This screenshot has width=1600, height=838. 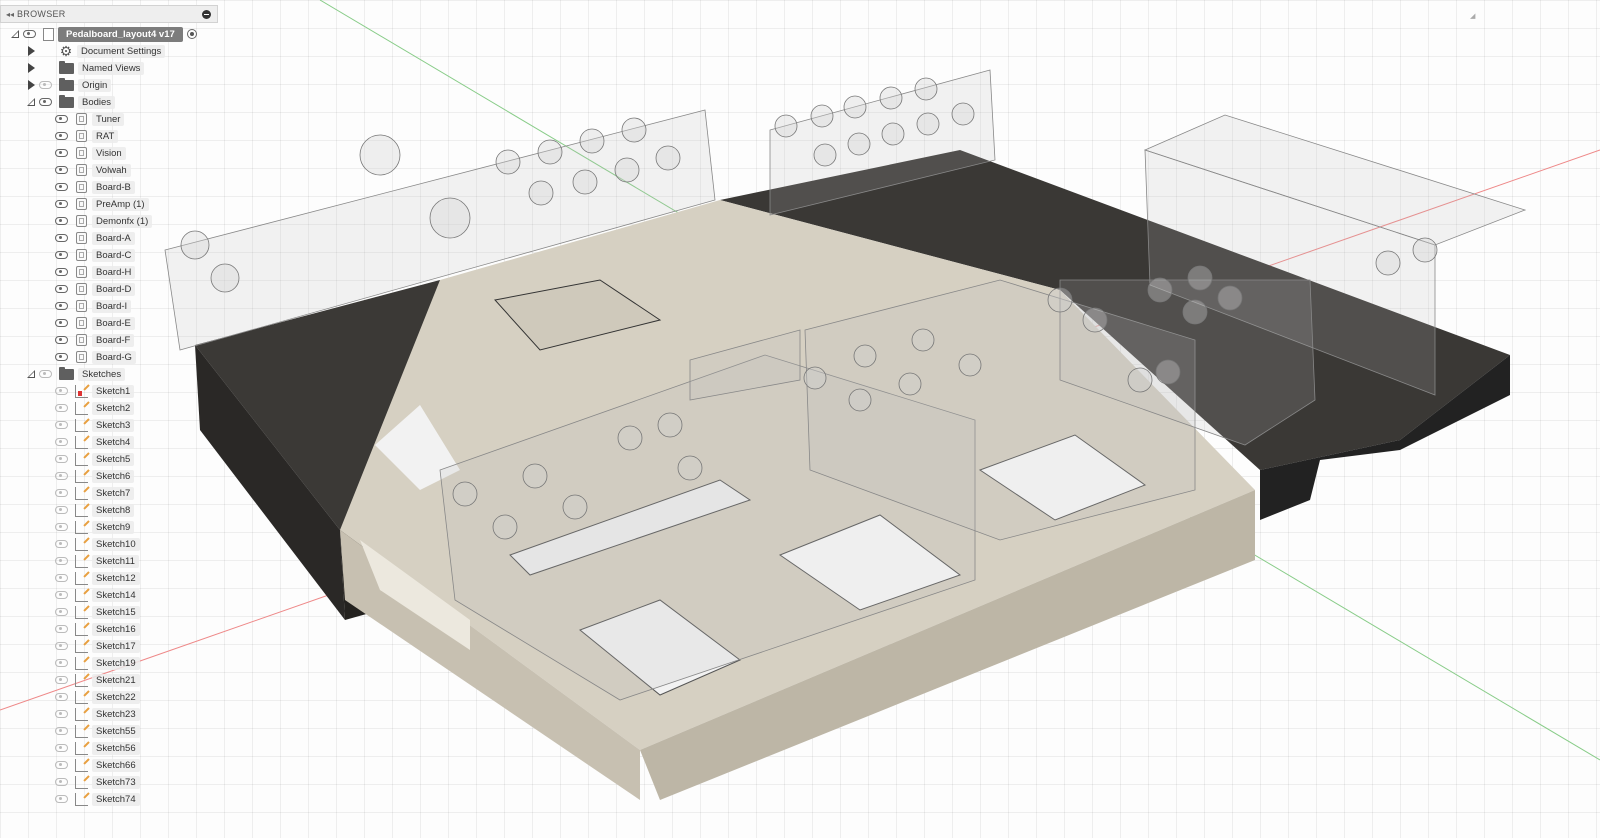 I want to click on node-label: Bodies, so click(x=97, y=102).